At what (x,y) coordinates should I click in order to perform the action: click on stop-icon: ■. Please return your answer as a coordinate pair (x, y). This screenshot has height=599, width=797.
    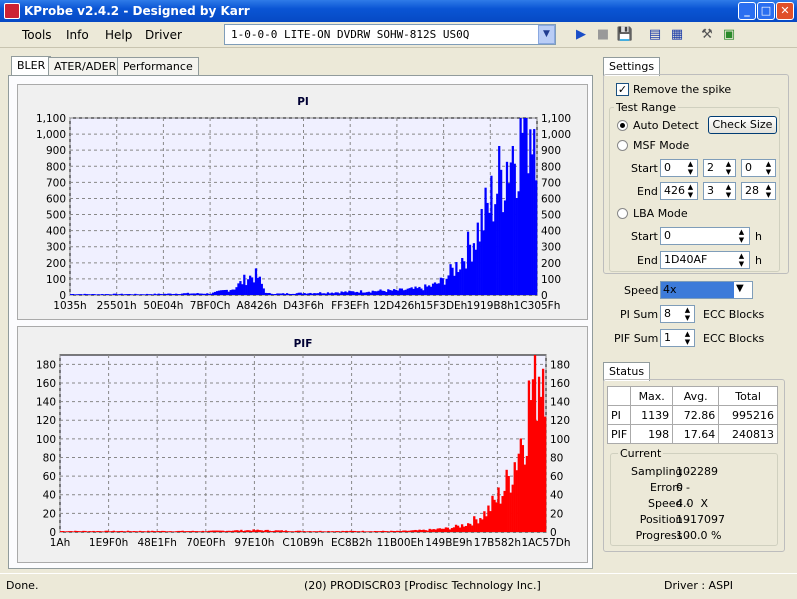
    Looking at the image, I should click on (603, 35).